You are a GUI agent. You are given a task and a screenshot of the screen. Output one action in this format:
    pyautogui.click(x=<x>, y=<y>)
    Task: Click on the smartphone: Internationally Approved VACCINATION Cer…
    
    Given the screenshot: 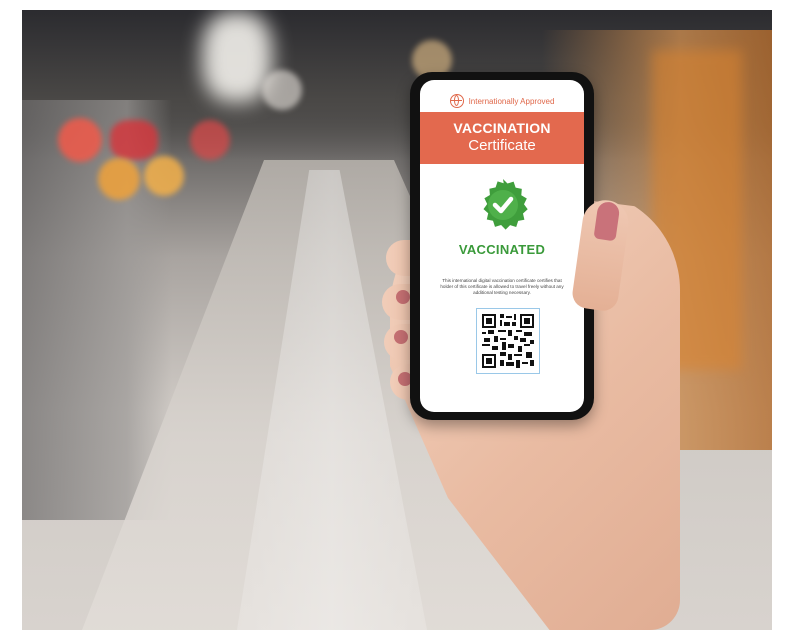 What is the action you would take?
    pyautogui.click(x=502, y=246)
    